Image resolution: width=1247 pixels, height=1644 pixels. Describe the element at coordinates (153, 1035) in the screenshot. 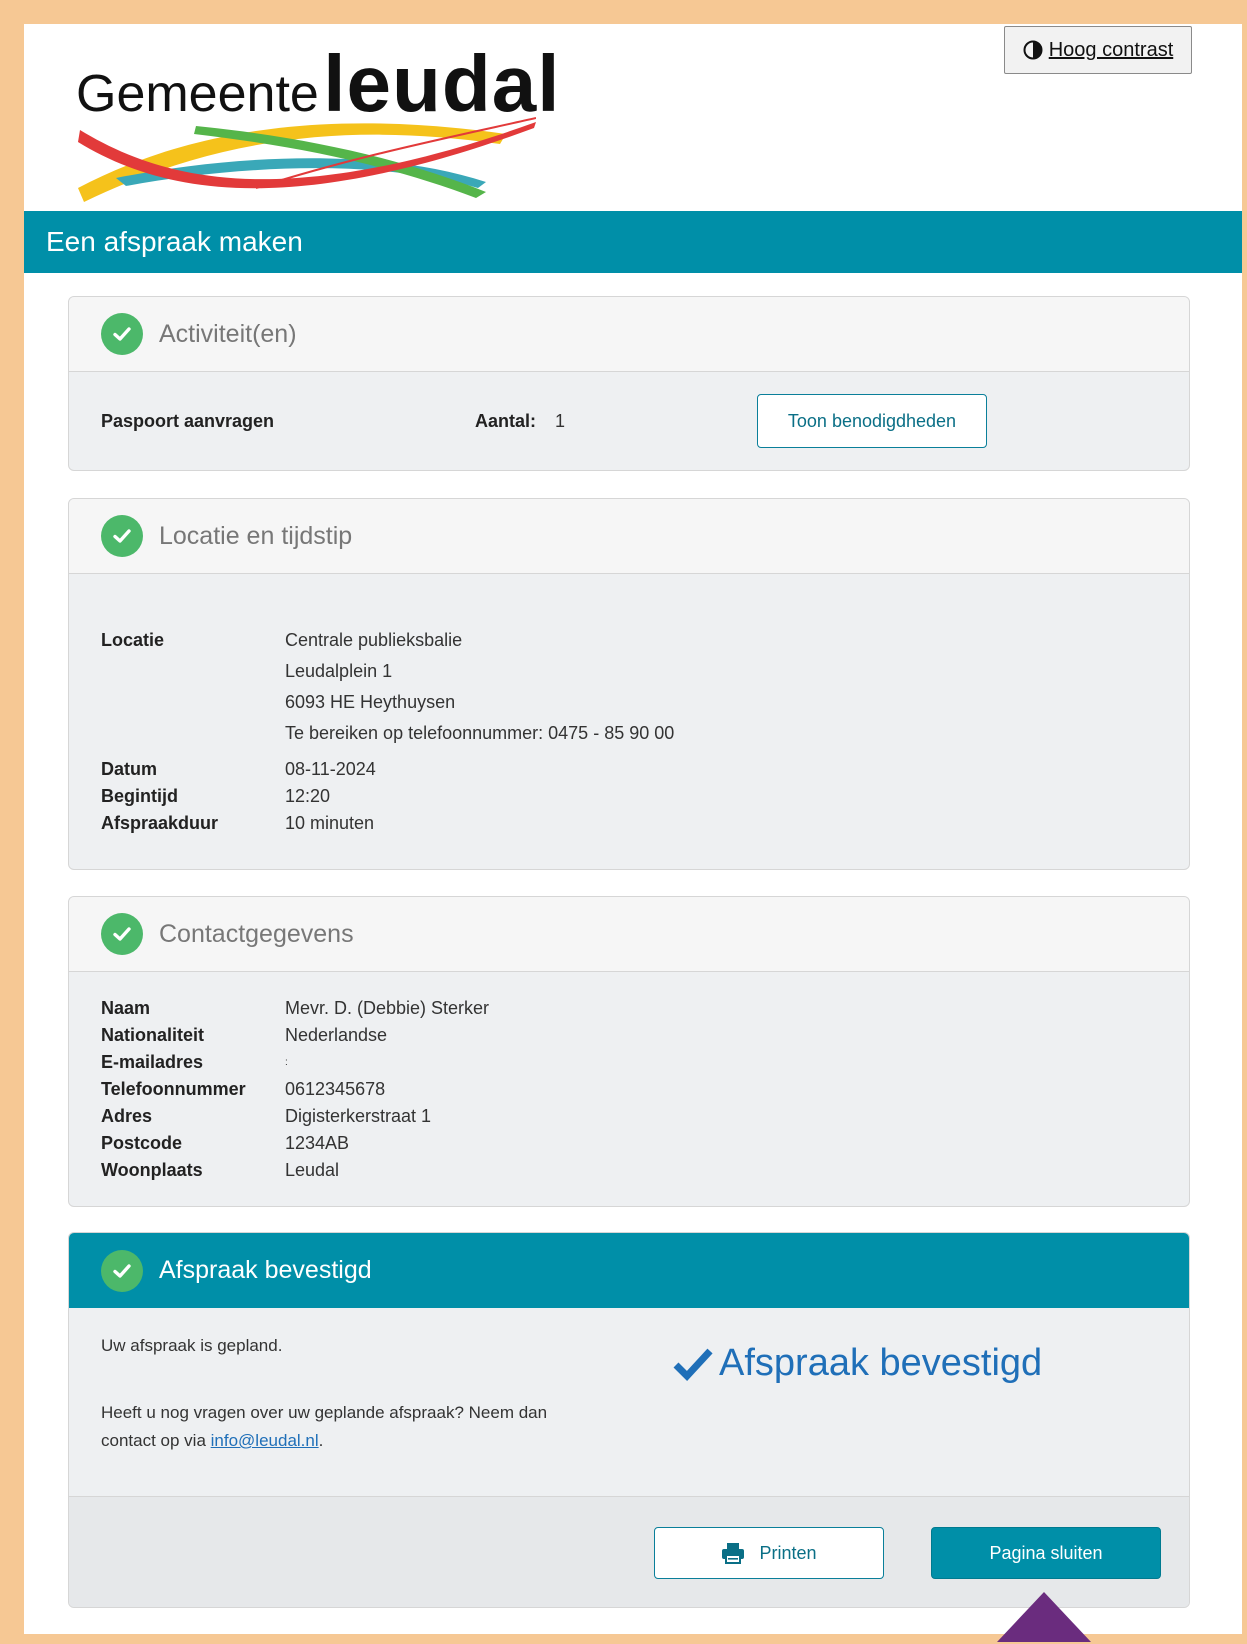

I see `contact-label: Nationaliteit` at that location.